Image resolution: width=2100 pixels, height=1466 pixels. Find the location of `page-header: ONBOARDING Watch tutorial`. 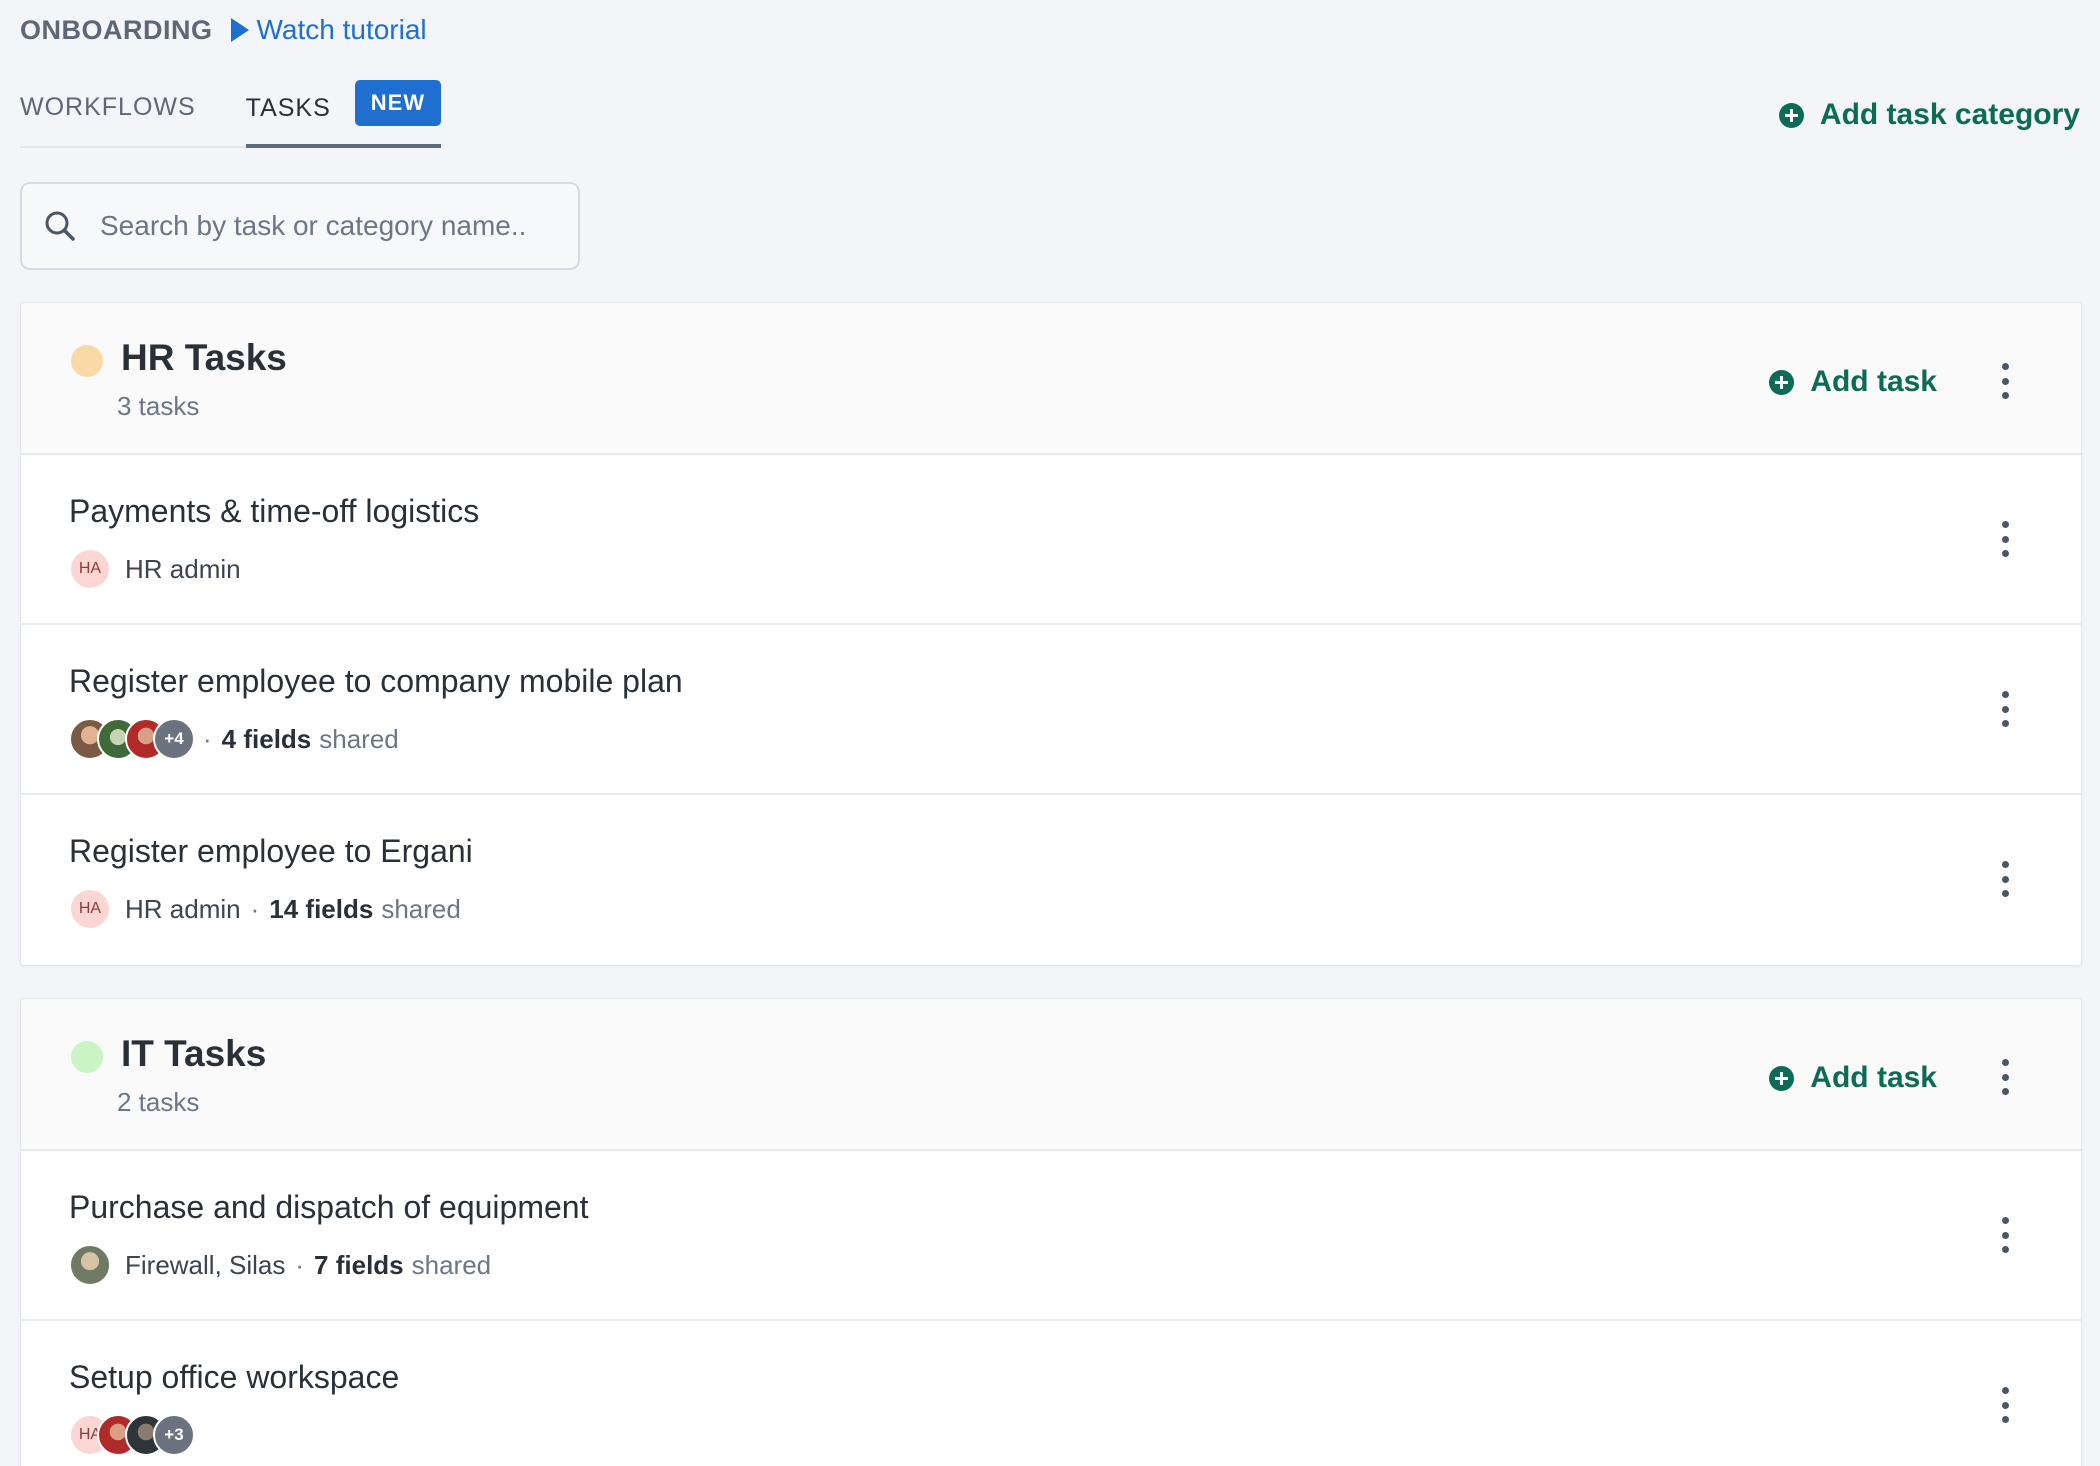

page-header: ONBOARDING Watch tutorial is located at coordinates (223, 30).